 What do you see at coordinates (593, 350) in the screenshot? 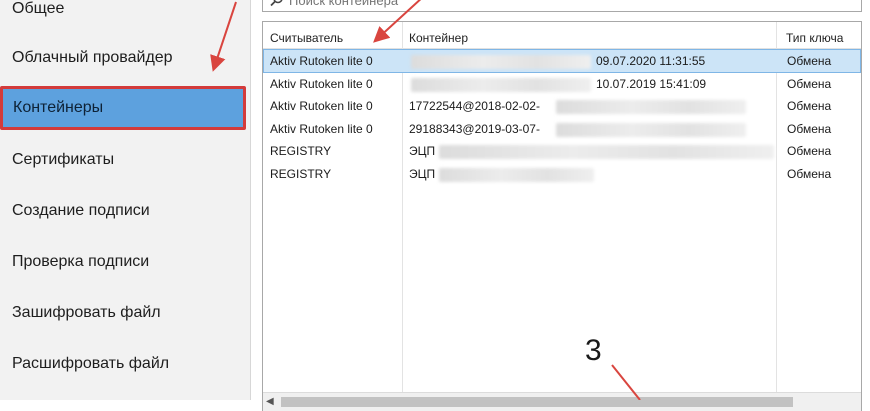
I see `annotation-number: 3` at bounding box center [593, 350].